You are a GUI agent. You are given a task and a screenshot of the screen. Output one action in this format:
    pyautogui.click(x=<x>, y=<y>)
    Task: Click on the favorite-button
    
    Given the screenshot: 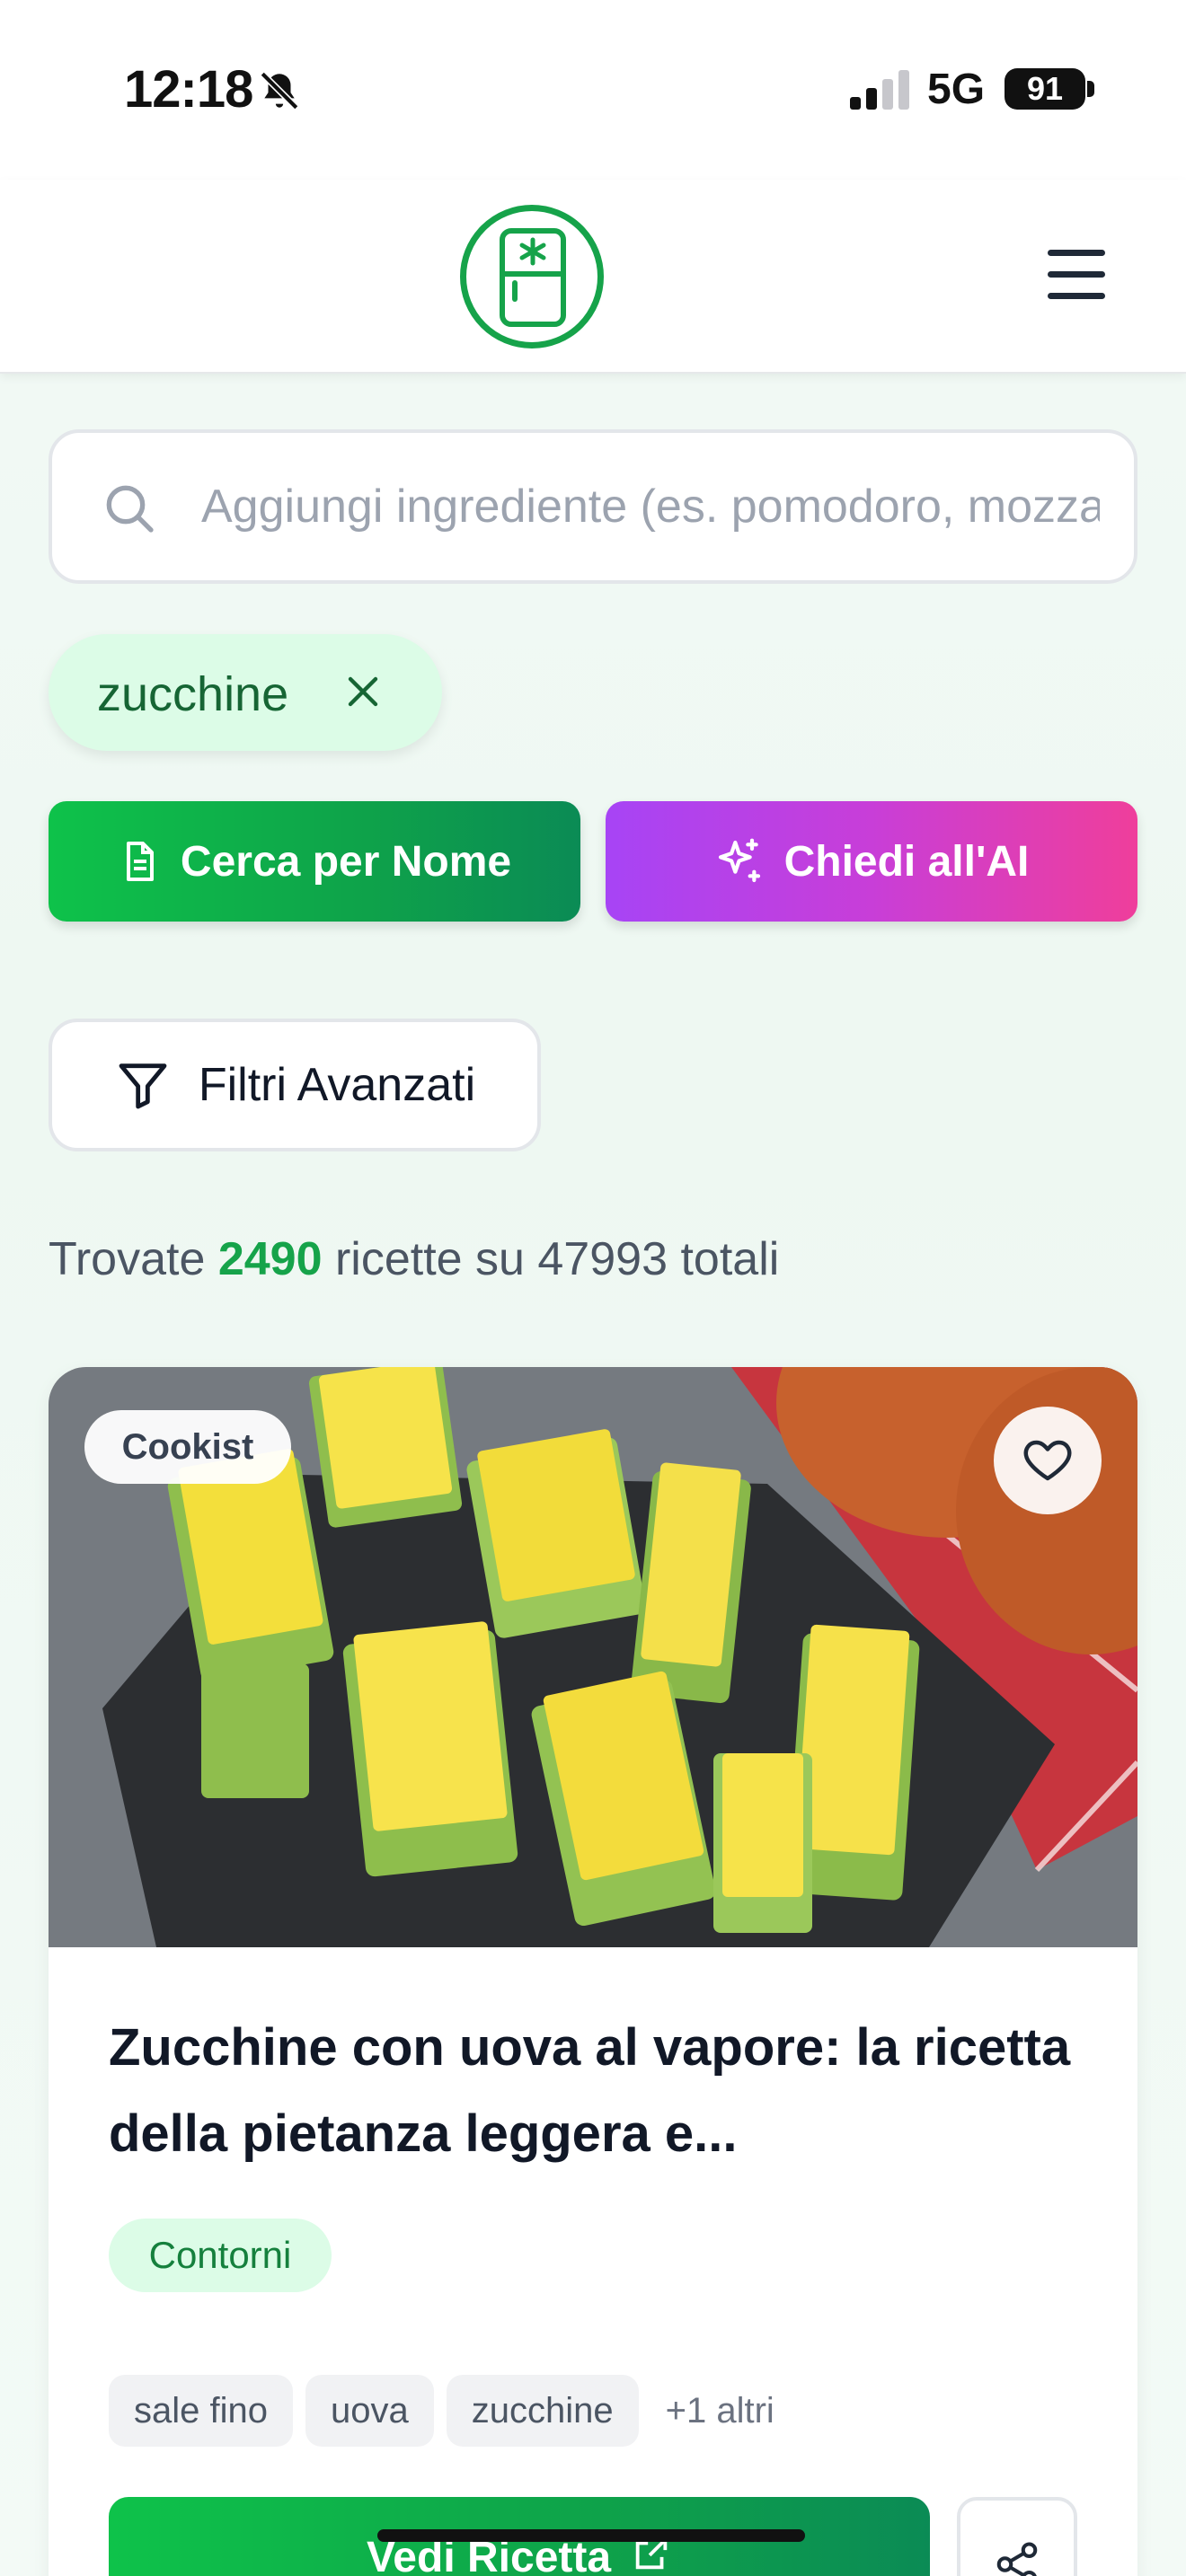 What is the action you would take?
    pyautogui.click(x=1048, y=1460)
    